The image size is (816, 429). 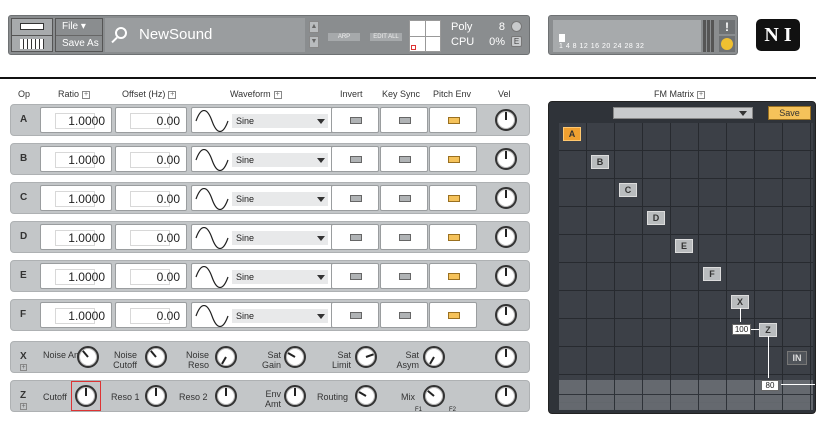 What do you see at coordinates (79, 44) in the screenshot?
I see `save-as-button: Save As` at bounding box center [79, 44].